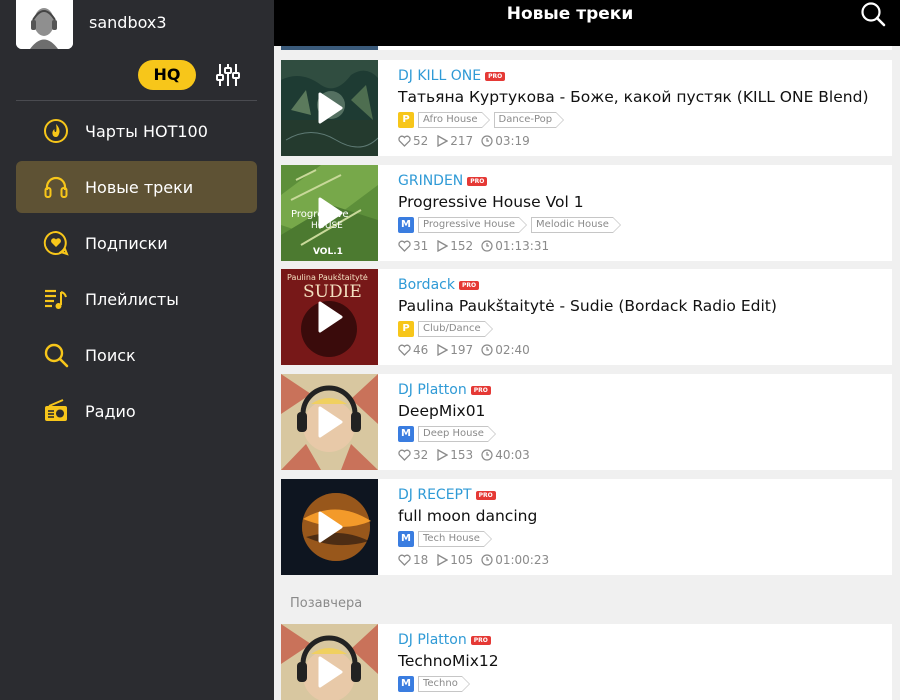  Describe the element at coordinates (56, 299) in the screenshot. I see `playlist-icon` at that location.